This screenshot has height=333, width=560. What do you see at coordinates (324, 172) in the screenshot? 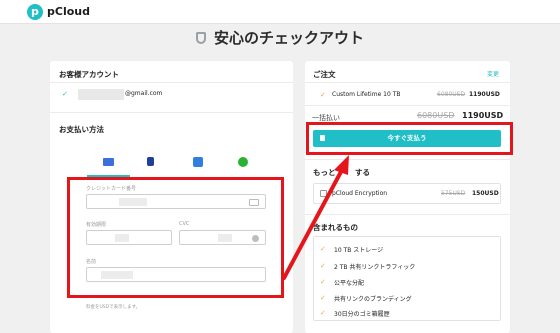
I see `addons-title-left: もっと` at bounding box center [324, 172].